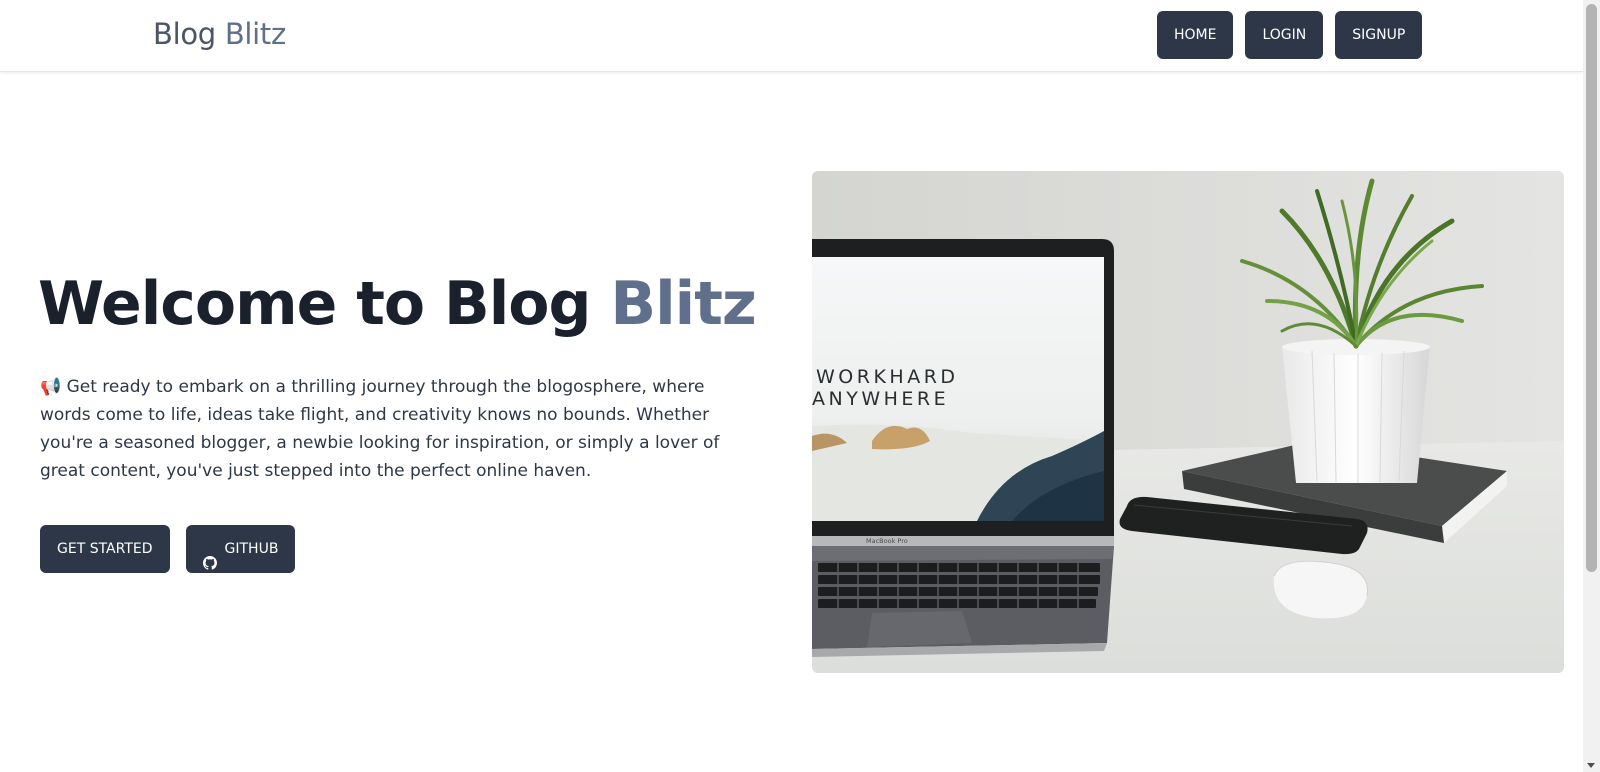  I want to click on hero-title: Welcome to Blog Blitz, so click(397, 304).